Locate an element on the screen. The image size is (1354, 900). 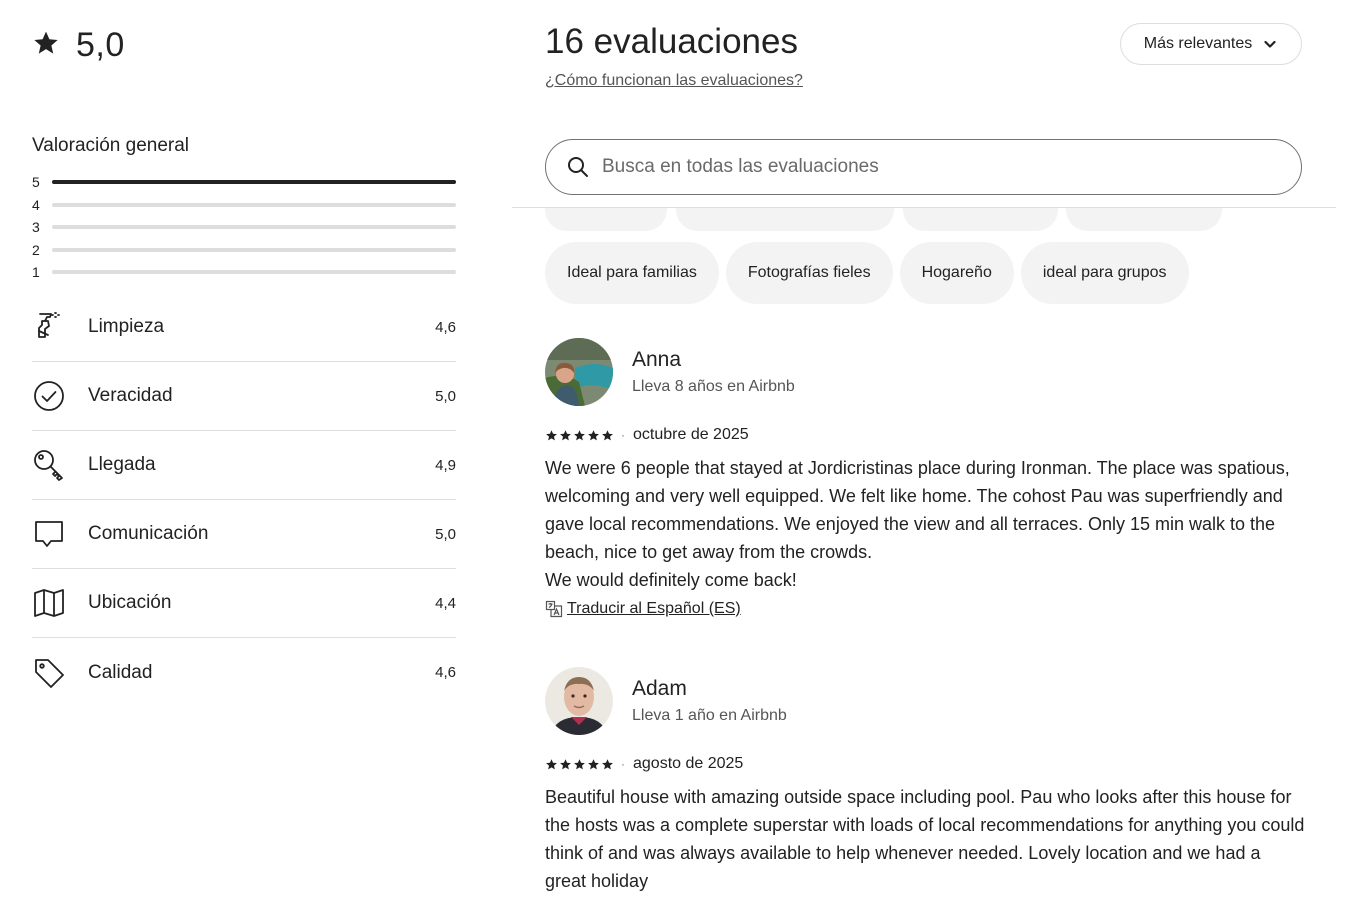
overall-rating: 5,0 is located at coordinates (78, 45).